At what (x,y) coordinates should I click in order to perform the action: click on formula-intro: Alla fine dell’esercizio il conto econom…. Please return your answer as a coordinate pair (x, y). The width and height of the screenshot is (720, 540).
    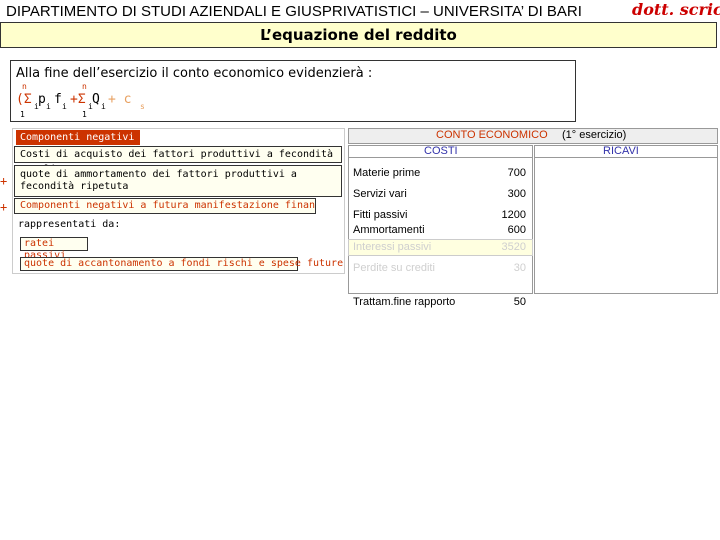
    Looking at the image, I should click on (194, 73).